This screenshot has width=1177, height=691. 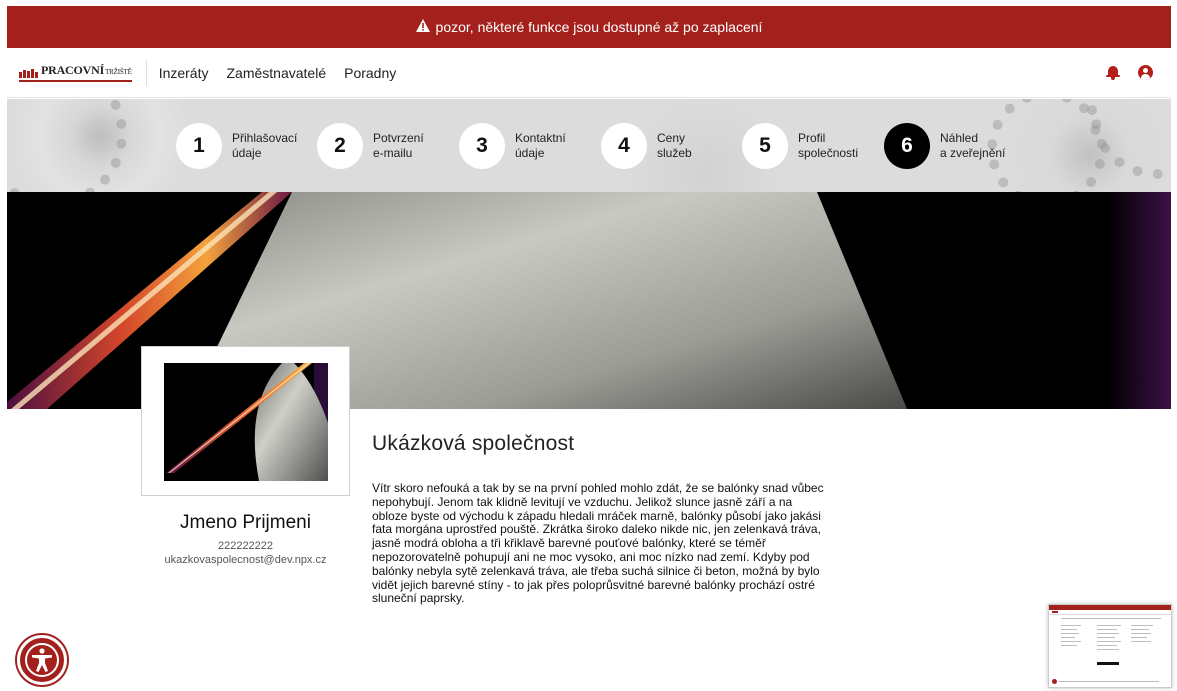 I want to click on logo-main-text: PRACOVNÍ, so click(x=73, y=70).